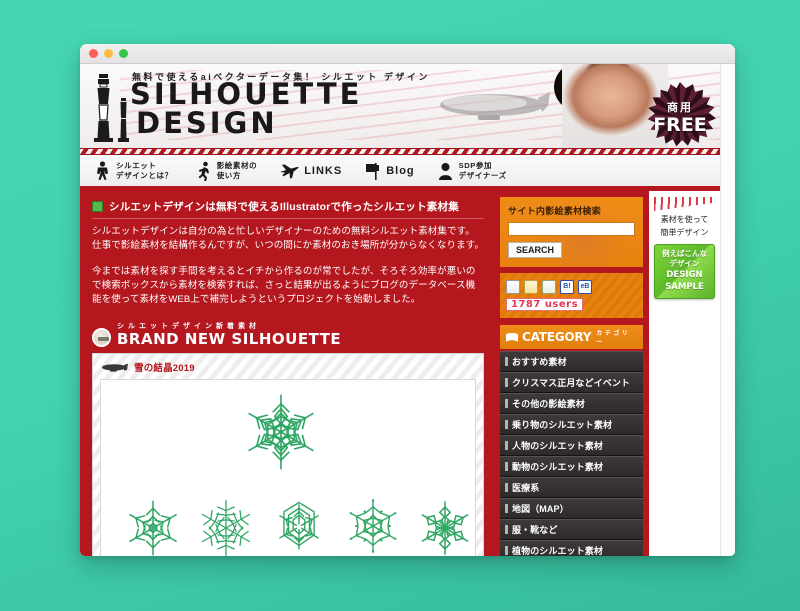  I want to click on search-title: サイト内影絵素材検索, so click(555, 211).